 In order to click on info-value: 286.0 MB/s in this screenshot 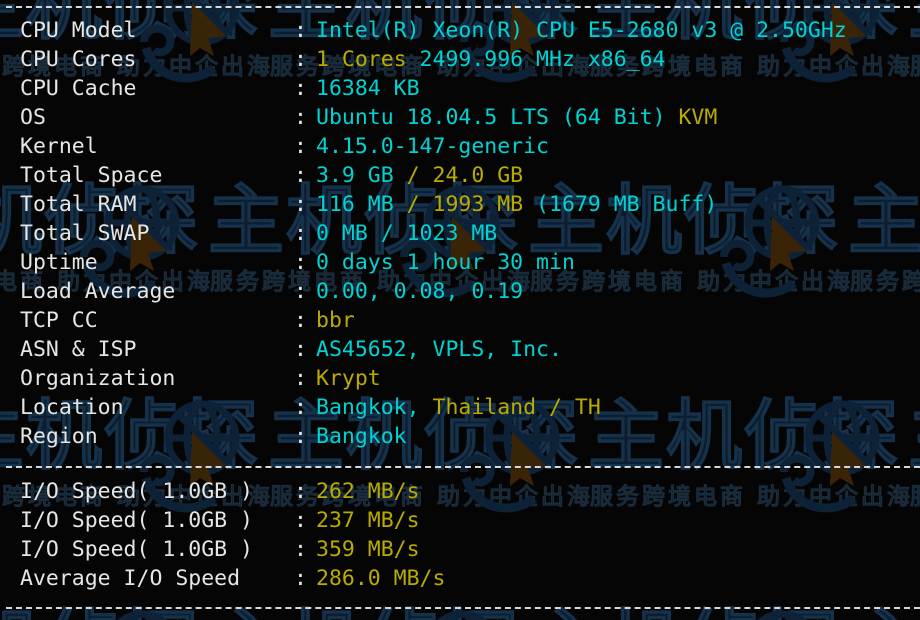, I will do `click(380, 578)`.